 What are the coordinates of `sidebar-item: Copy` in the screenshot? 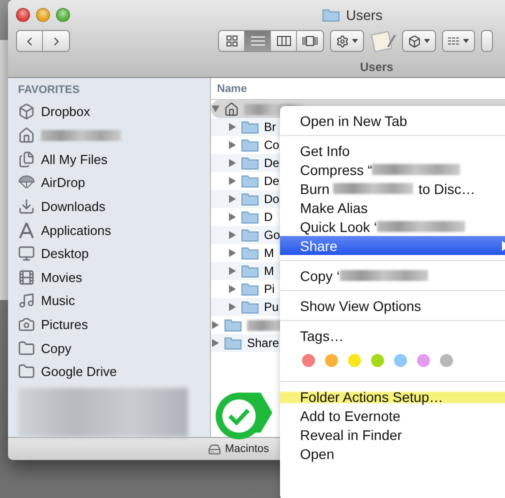 It's located at (114, 348).